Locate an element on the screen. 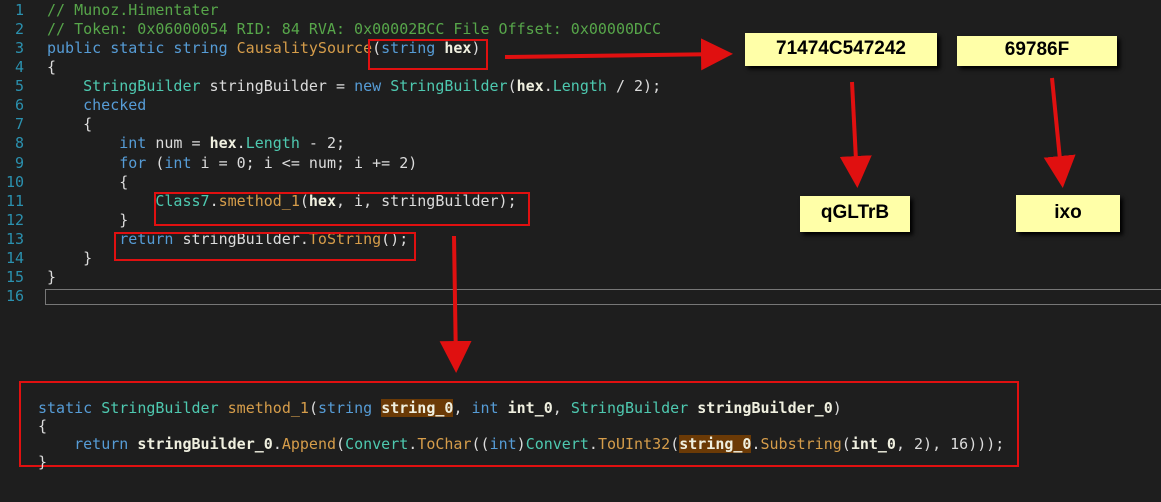  arrow-to-out1 is located at coordinates (855, 134).